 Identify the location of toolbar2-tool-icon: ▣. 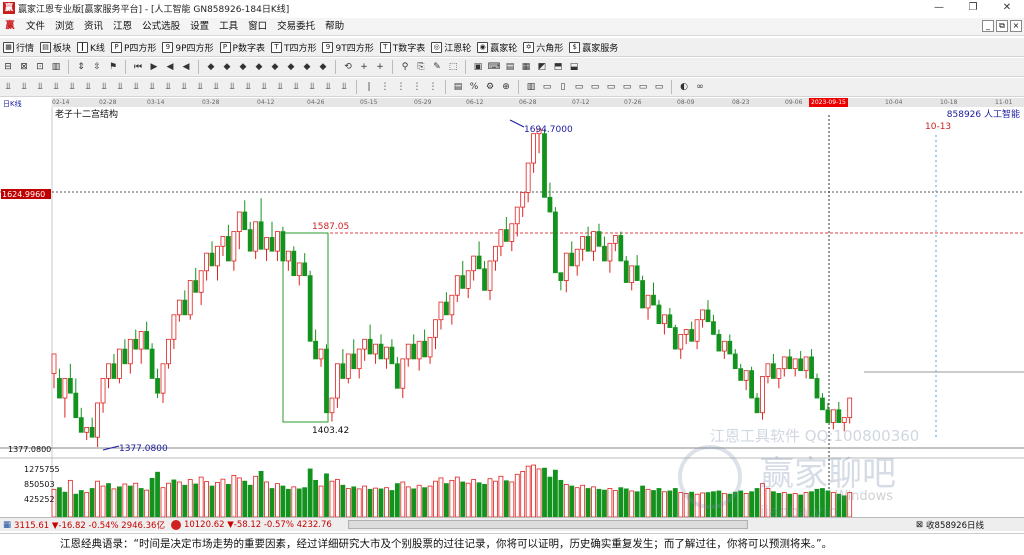
(478, 67).